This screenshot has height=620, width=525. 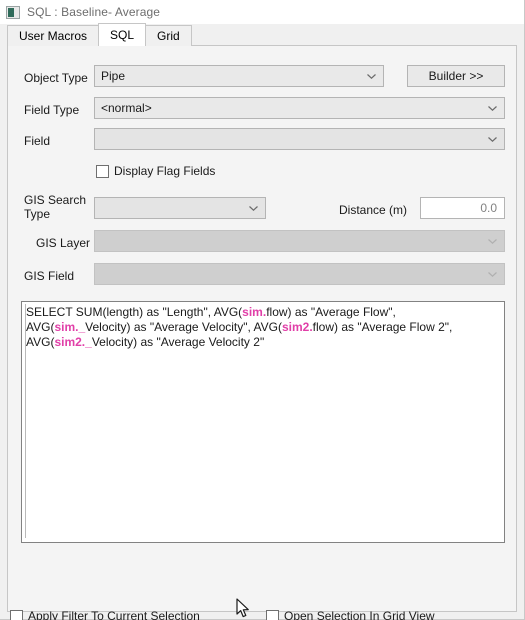 I want to click on field-label: Field, so click(x=37, y=141).